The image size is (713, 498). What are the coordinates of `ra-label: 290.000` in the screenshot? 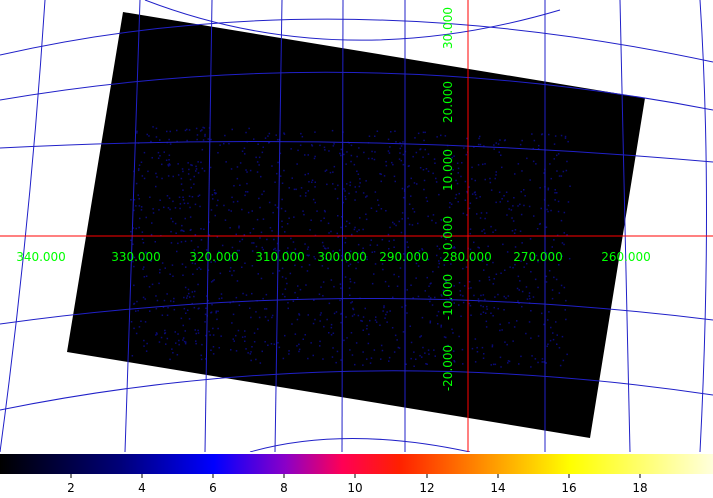 It's located at (404, 257).